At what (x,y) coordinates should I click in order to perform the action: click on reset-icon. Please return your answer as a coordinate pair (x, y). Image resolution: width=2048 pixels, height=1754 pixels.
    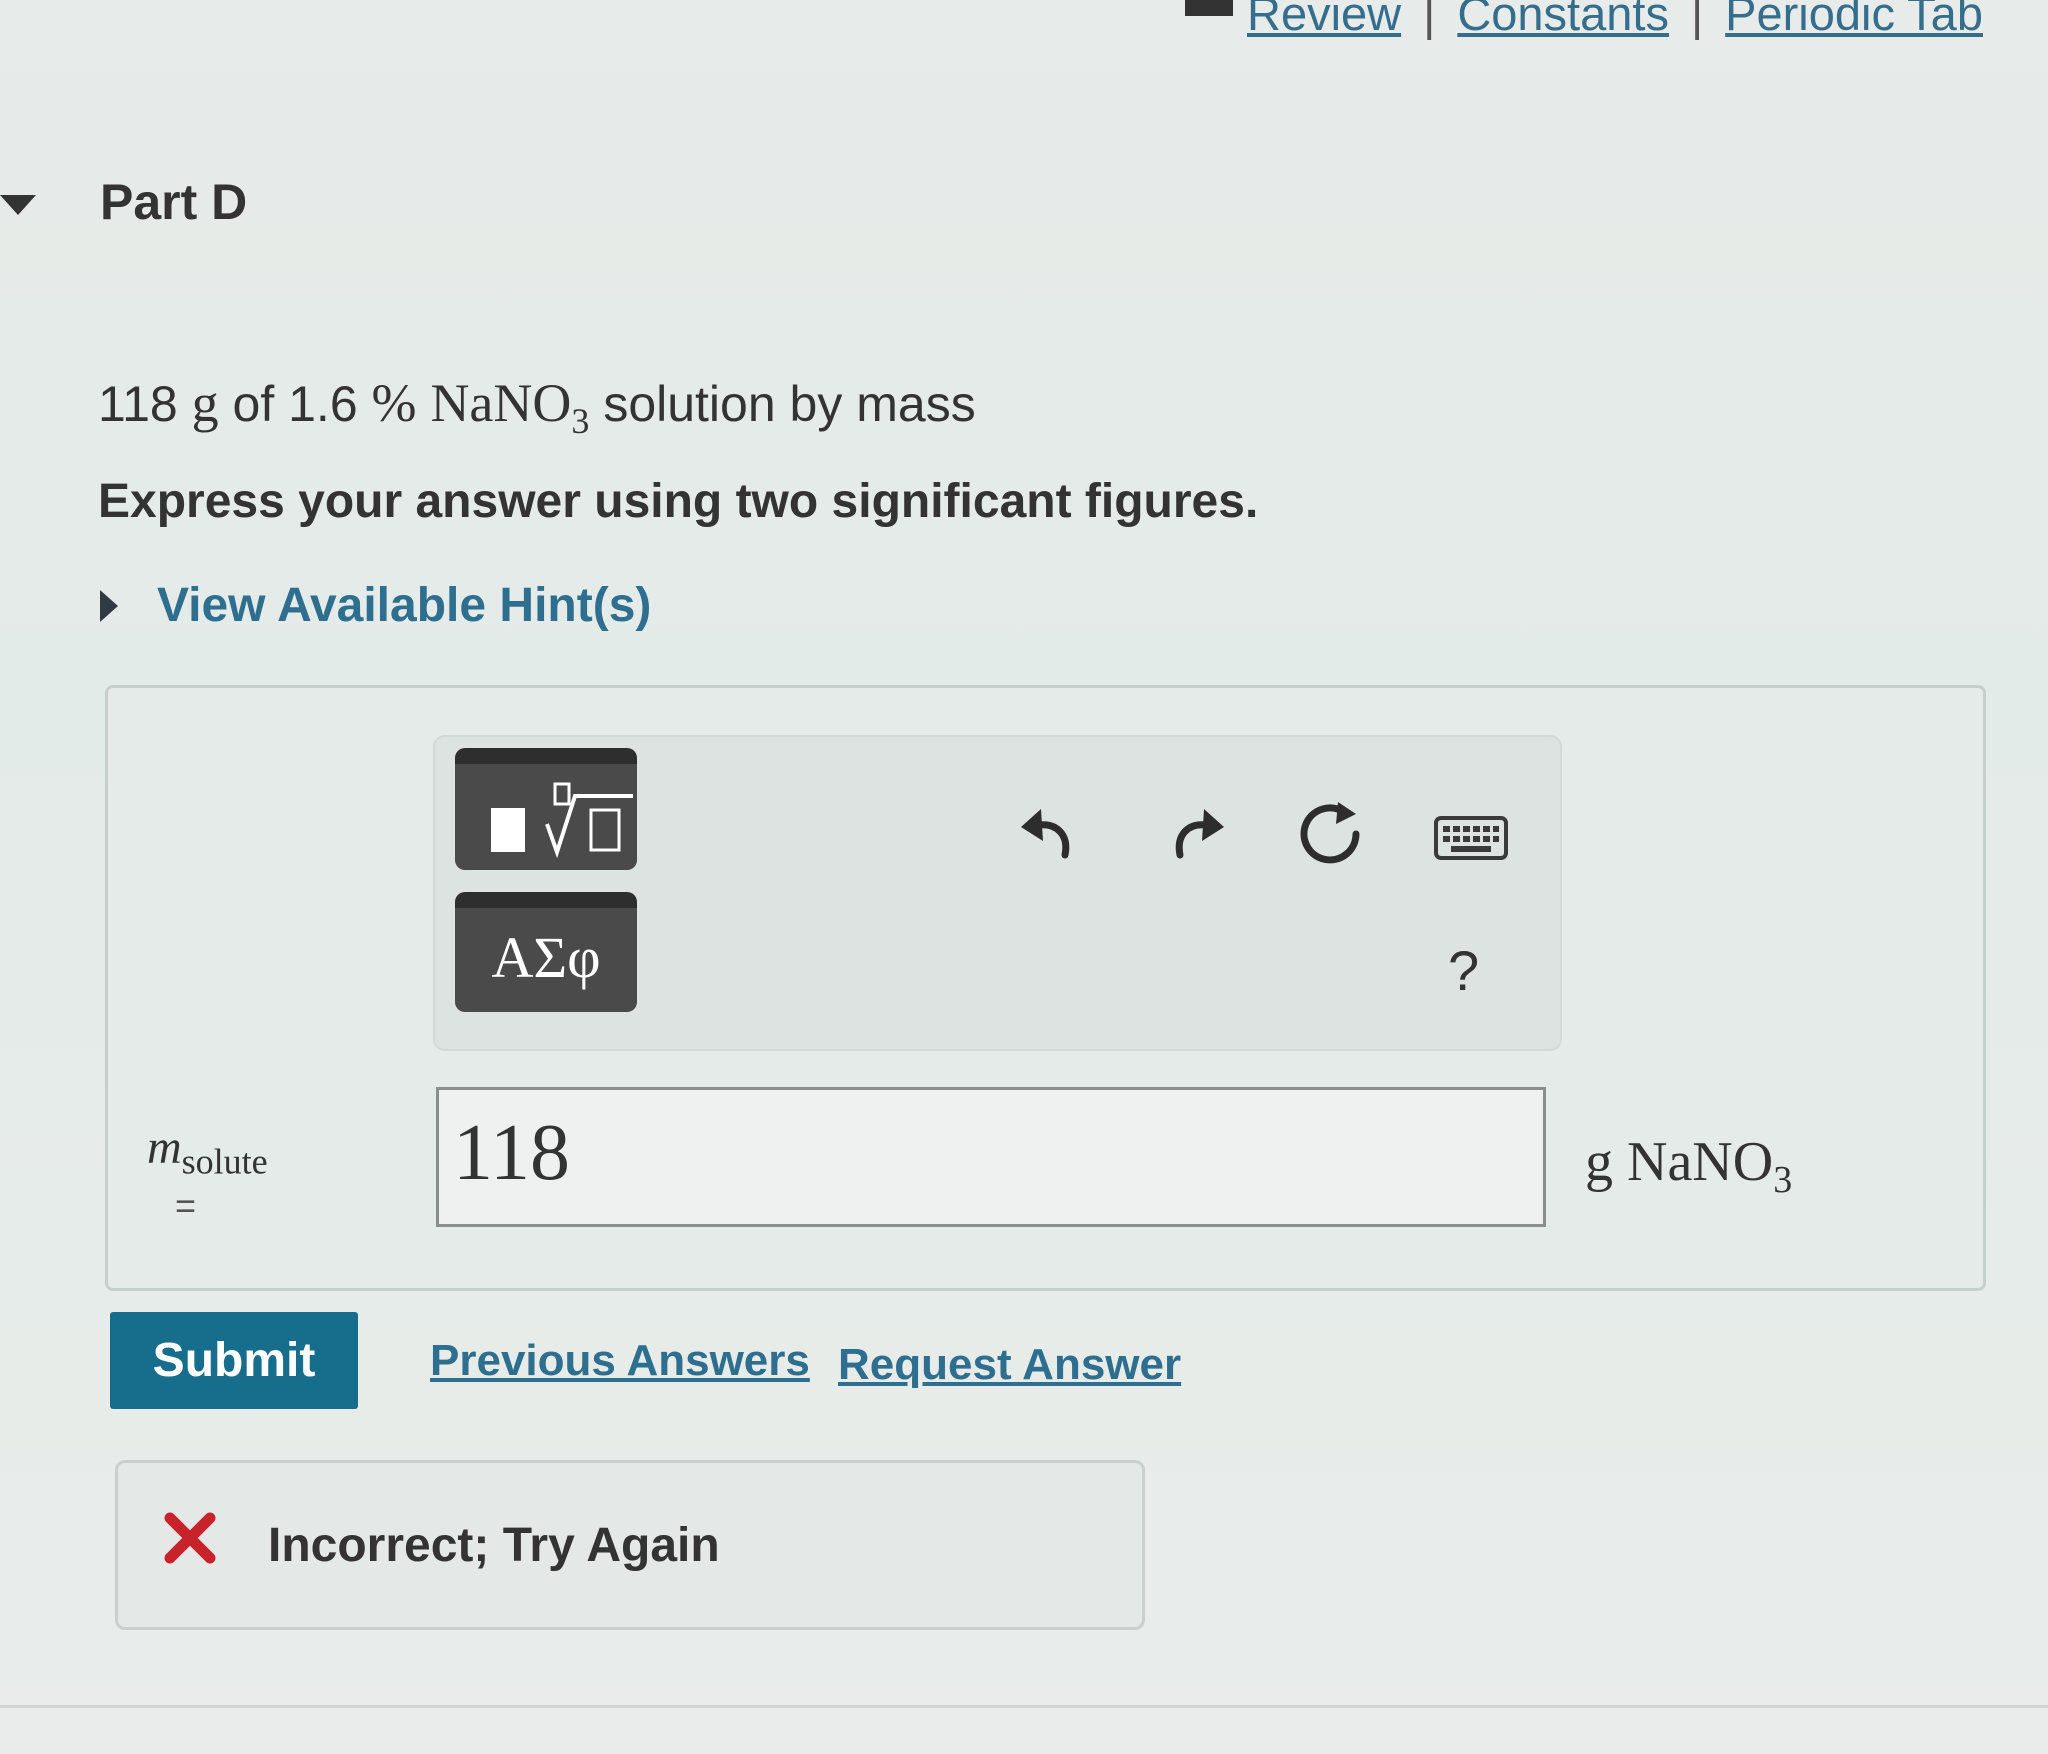
    Looking at the image, I should click on (1331, 833).